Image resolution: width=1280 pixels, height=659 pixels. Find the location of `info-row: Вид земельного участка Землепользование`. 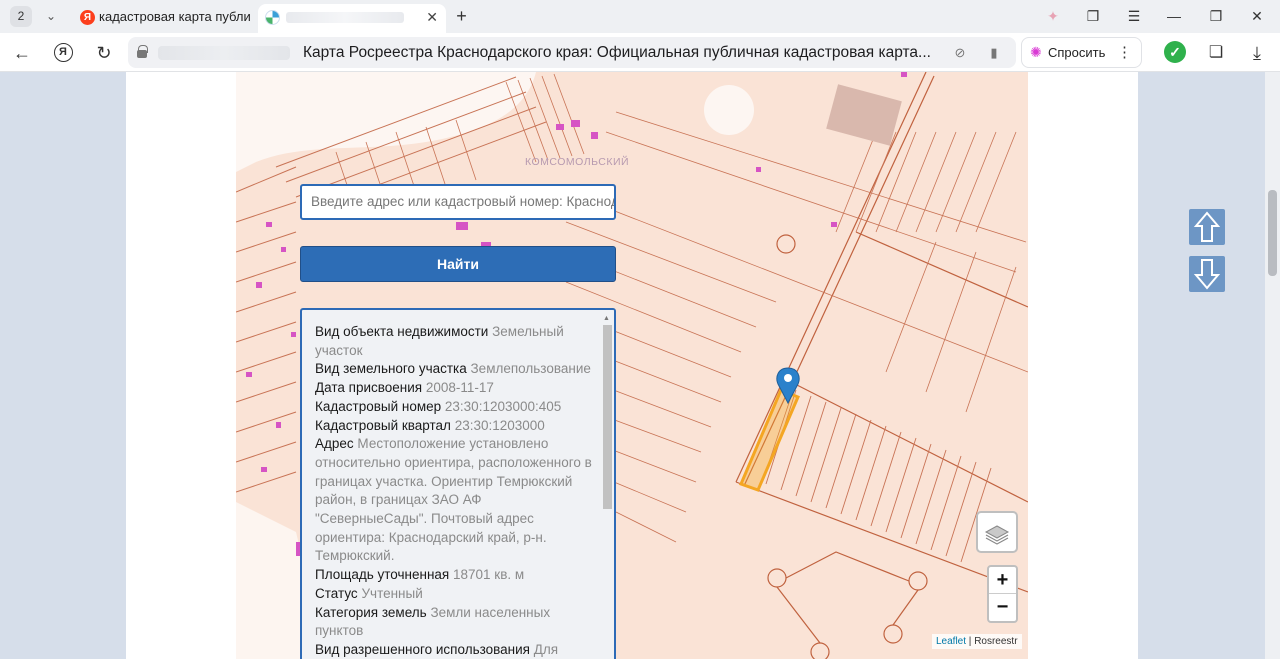

info-row: Вид земельного участка Землепользование is located at coordinates (455, 369).